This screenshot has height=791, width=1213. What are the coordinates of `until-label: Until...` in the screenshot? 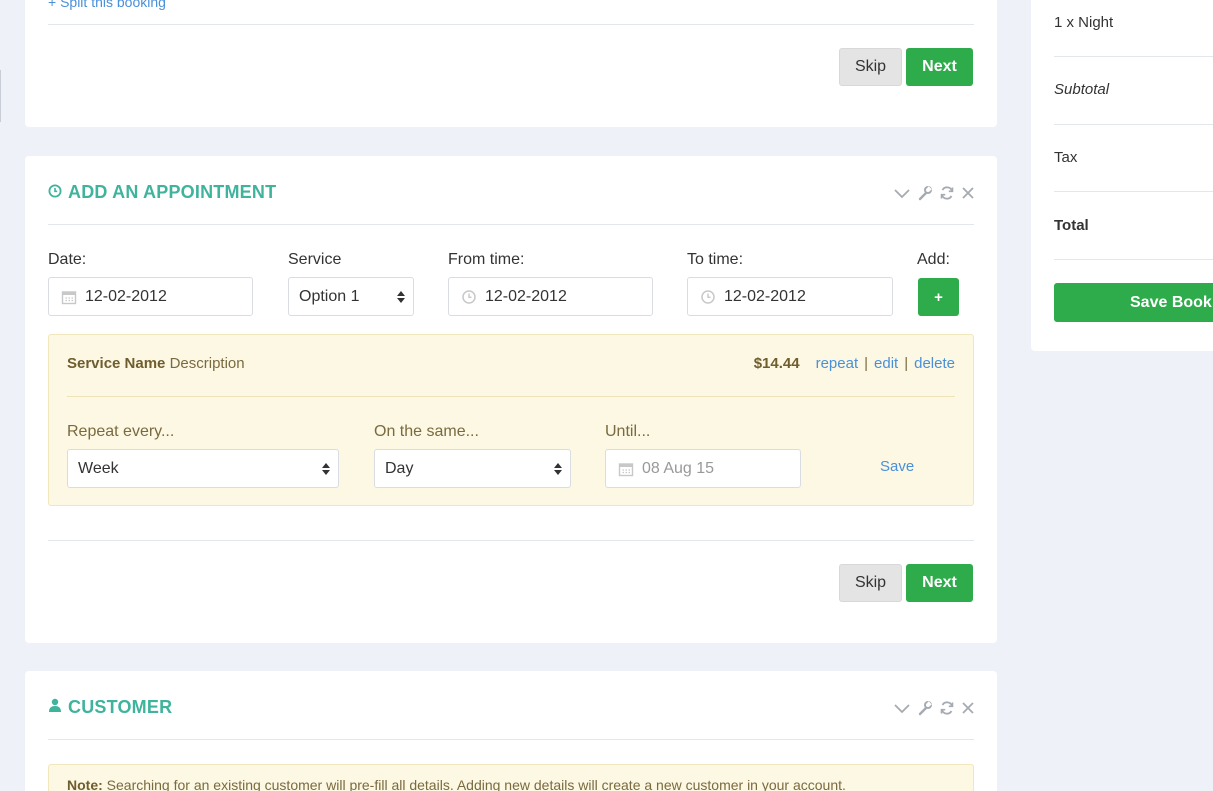 It's located at (628, 431).